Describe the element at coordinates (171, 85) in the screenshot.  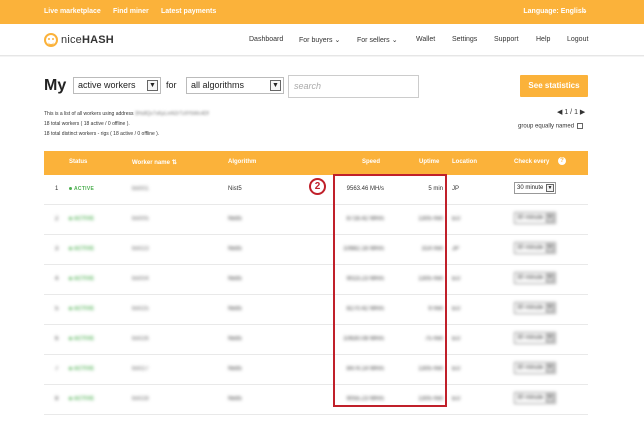
I see `for-label: for` at that location.